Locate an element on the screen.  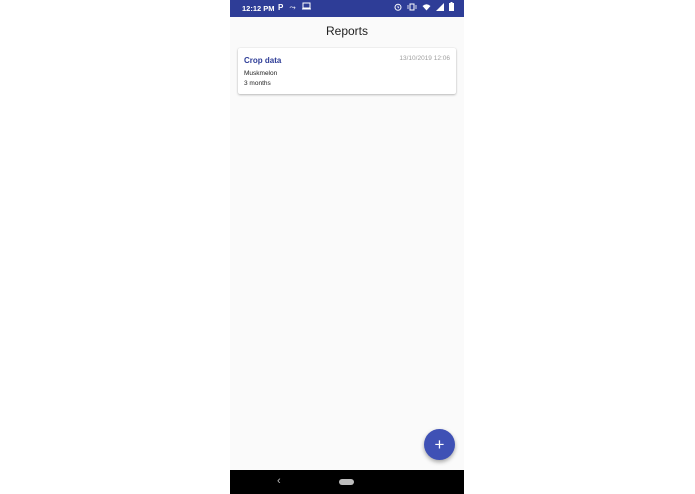
add-icon: + is located at coordinates (439, 444).